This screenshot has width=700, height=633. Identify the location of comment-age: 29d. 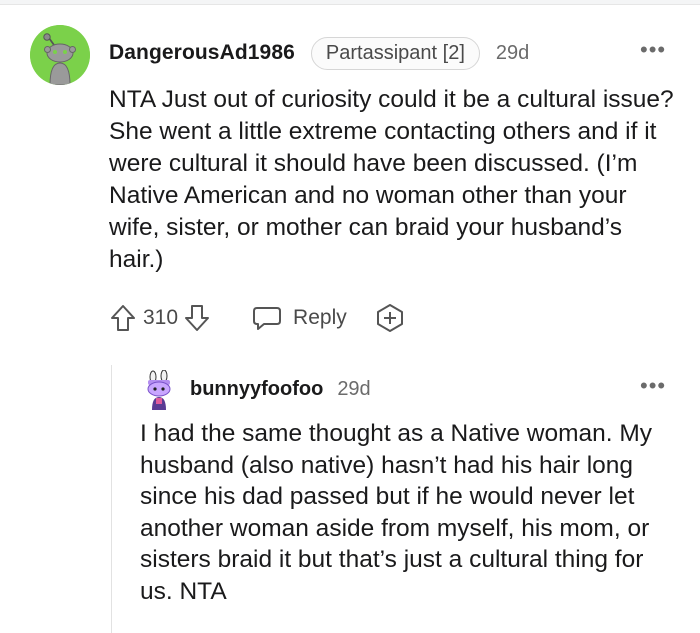
(512, 52).